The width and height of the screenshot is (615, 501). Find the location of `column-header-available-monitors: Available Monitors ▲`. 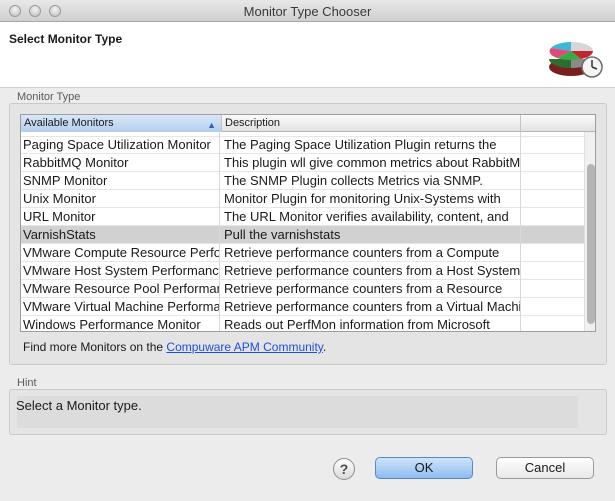

column-header-available-monitors: Available Monitors ▲ is located at coordinates (121, 123).